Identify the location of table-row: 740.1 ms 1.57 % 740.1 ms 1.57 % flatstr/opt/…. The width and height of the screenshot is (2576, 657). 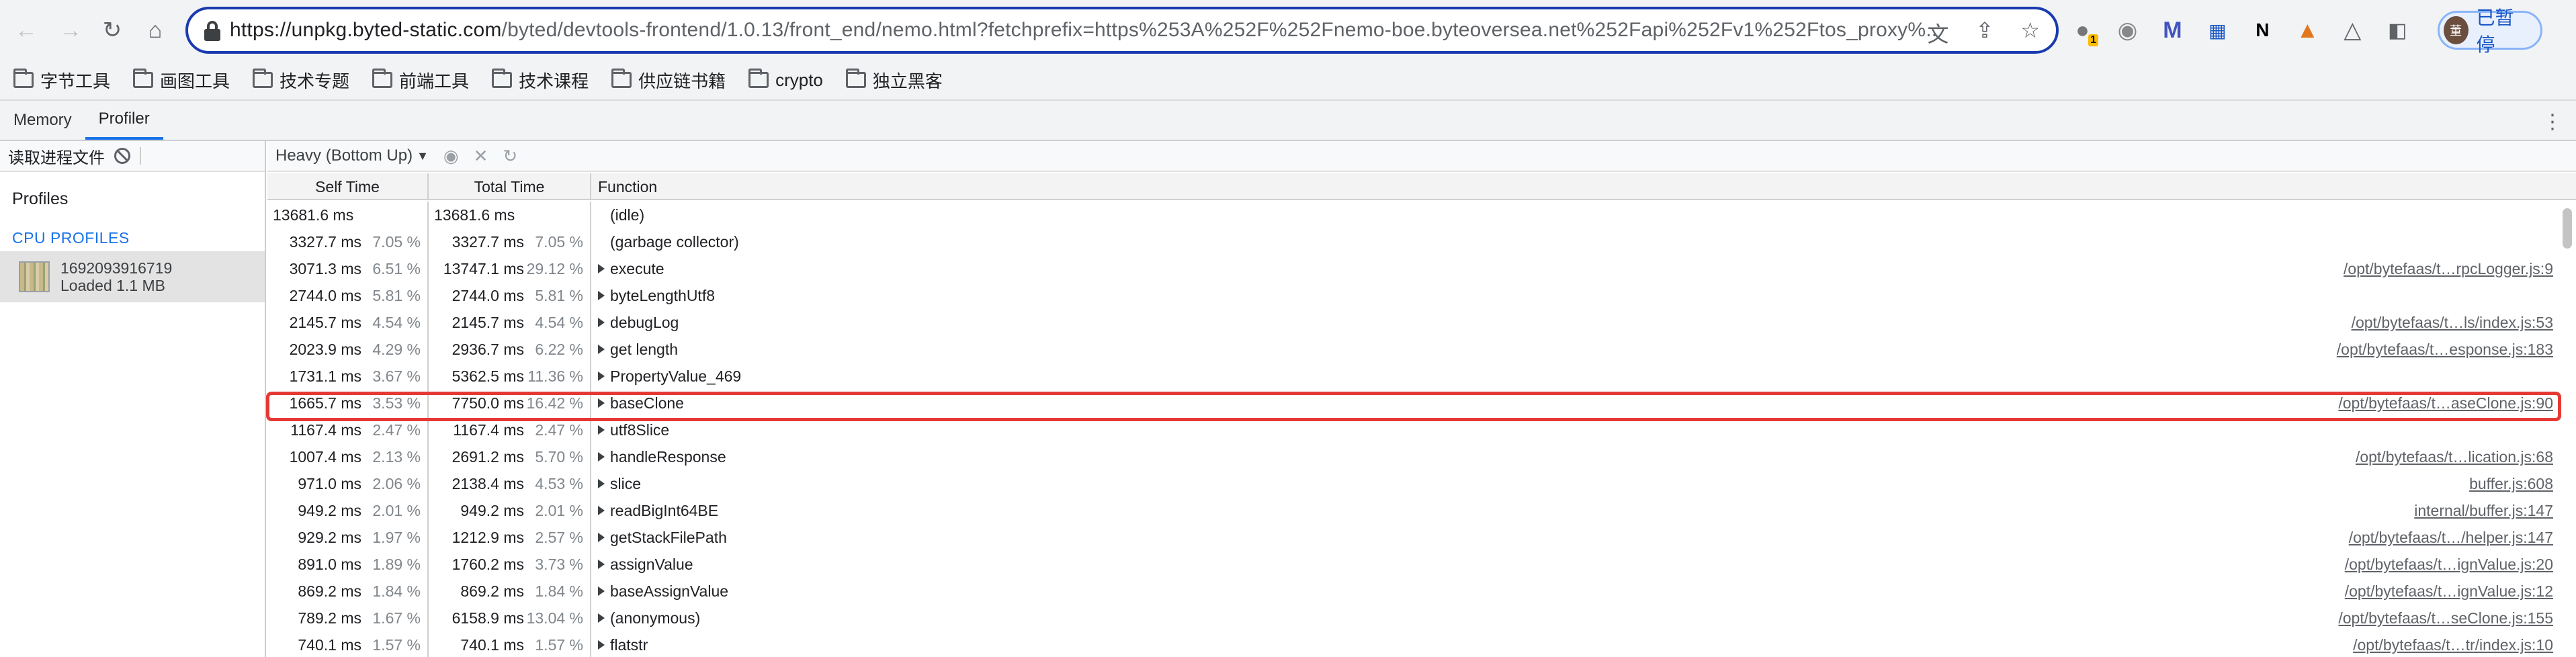
(1421, 644).